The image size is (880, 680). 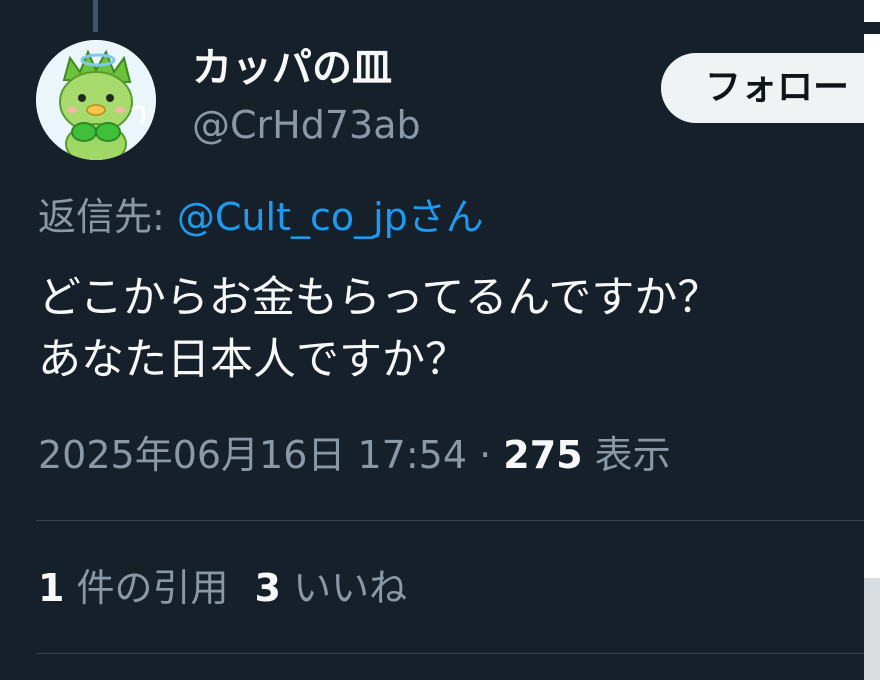 I want to click on likes-label: いいね, so click(x=344, y=588).